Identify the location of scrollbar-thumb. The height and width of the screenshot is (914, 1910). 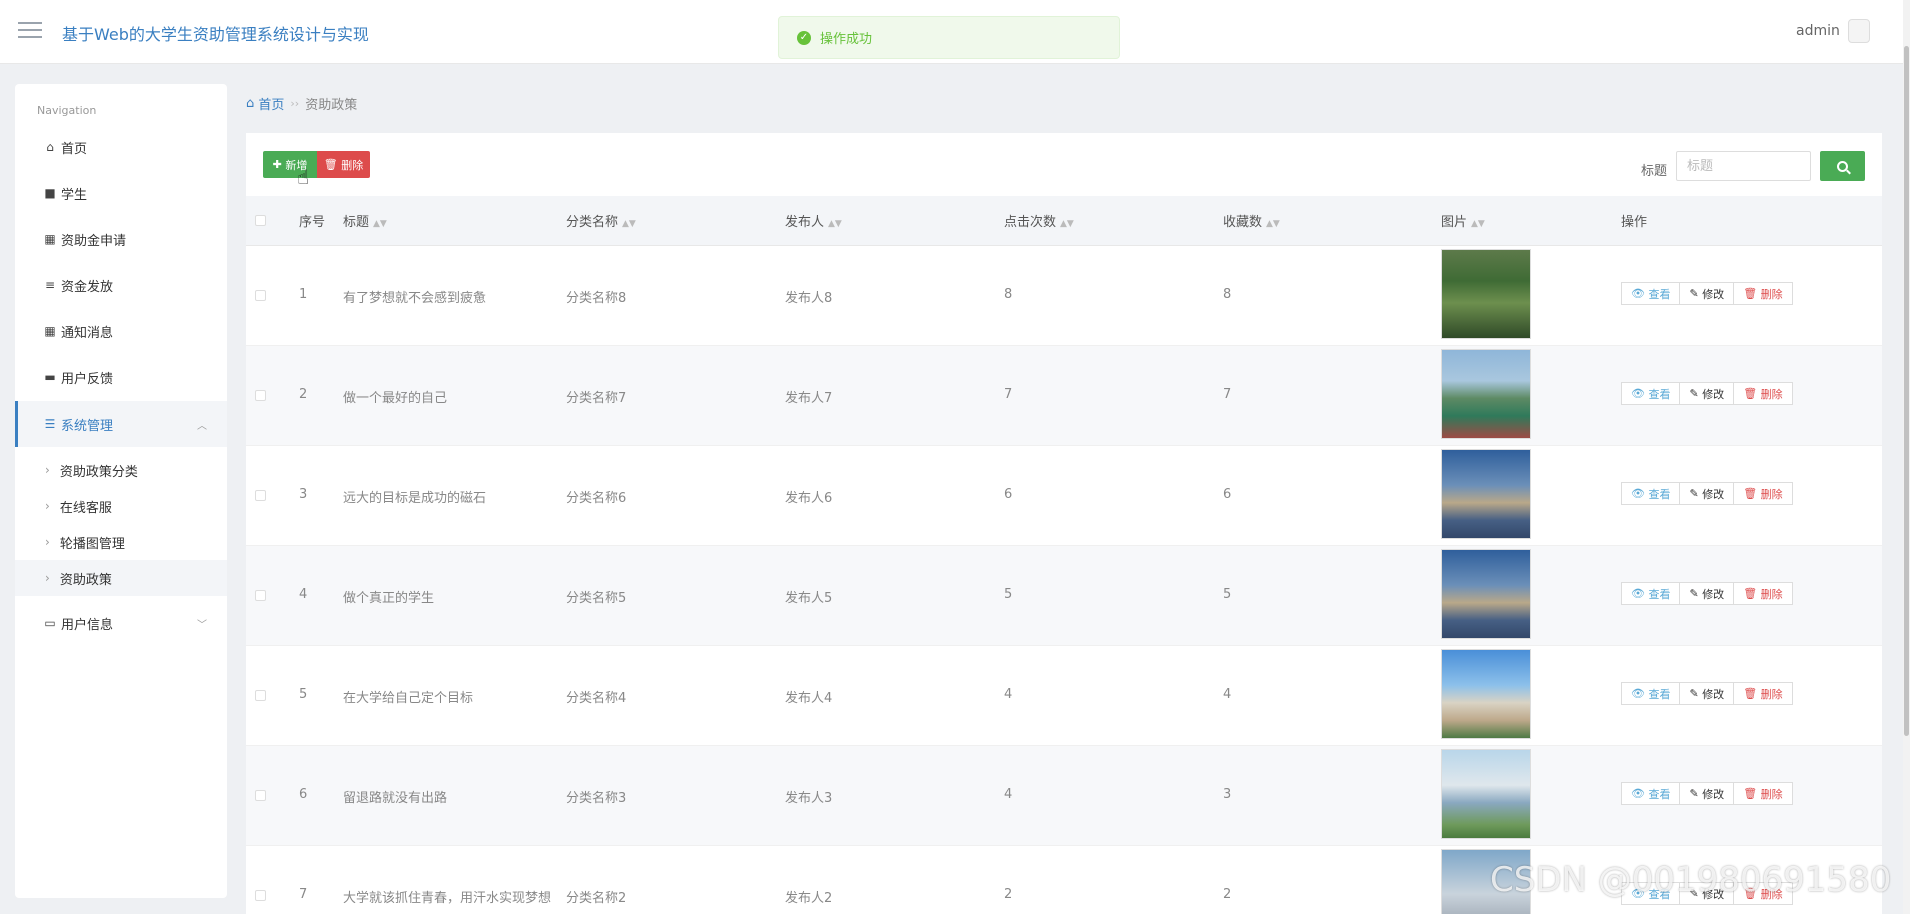
(1906, 391).